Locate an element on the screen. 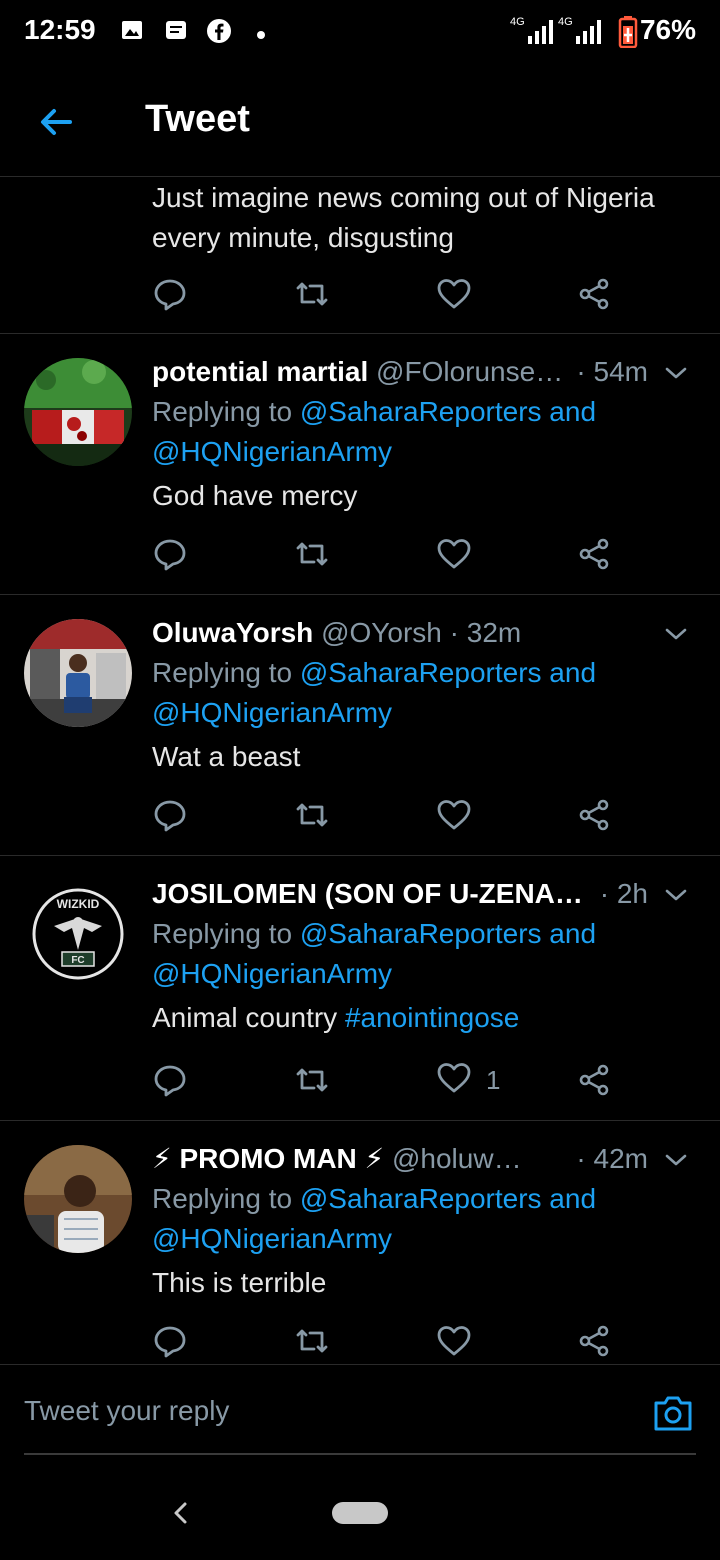 The width and height of the screenshot is (720, 1560). tweet-text-body: Animal country is located at coordinates (245, 1017).